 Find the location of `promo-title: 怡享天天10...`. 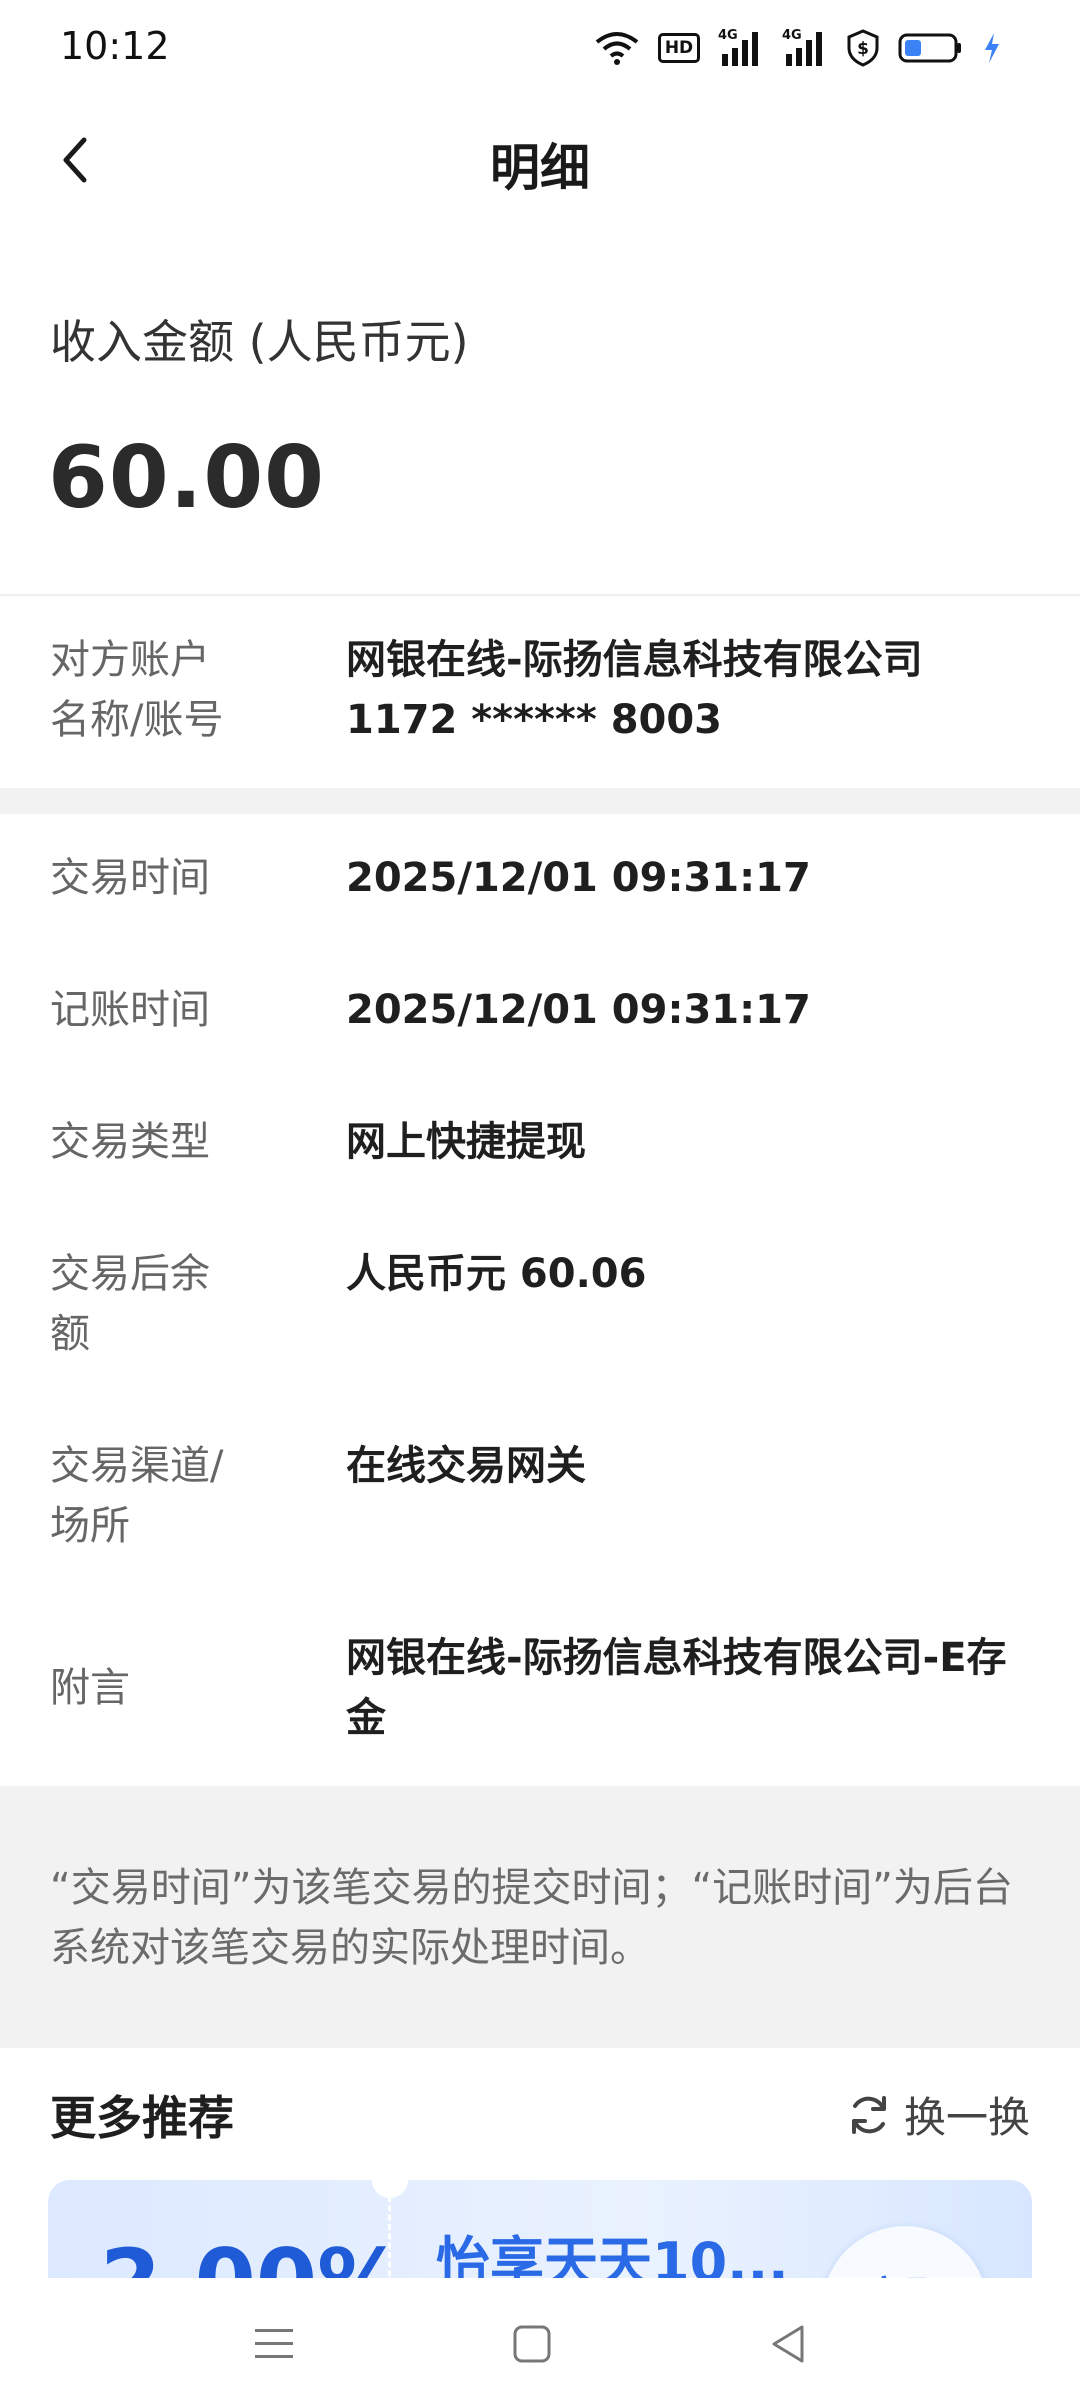

promo-title: 怡享天天10... is located at coordinates (612, 2255).